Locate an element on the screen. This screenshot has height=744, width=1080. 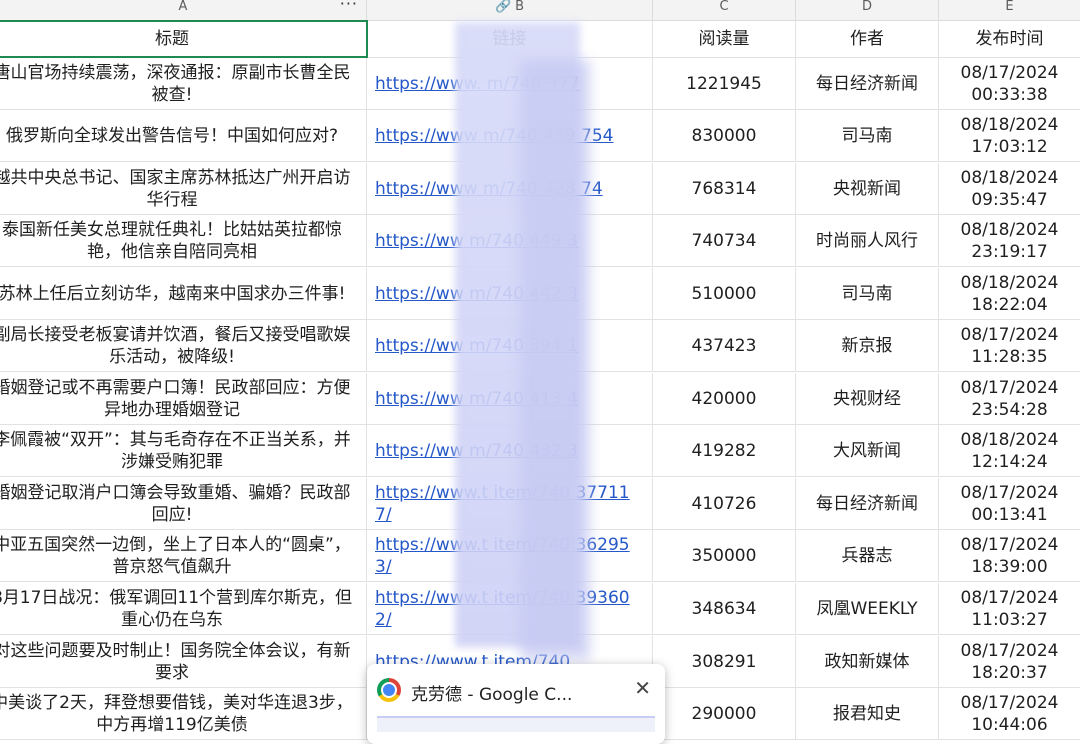
read-count-cell: 740734 is located at coordinates (724, 240).